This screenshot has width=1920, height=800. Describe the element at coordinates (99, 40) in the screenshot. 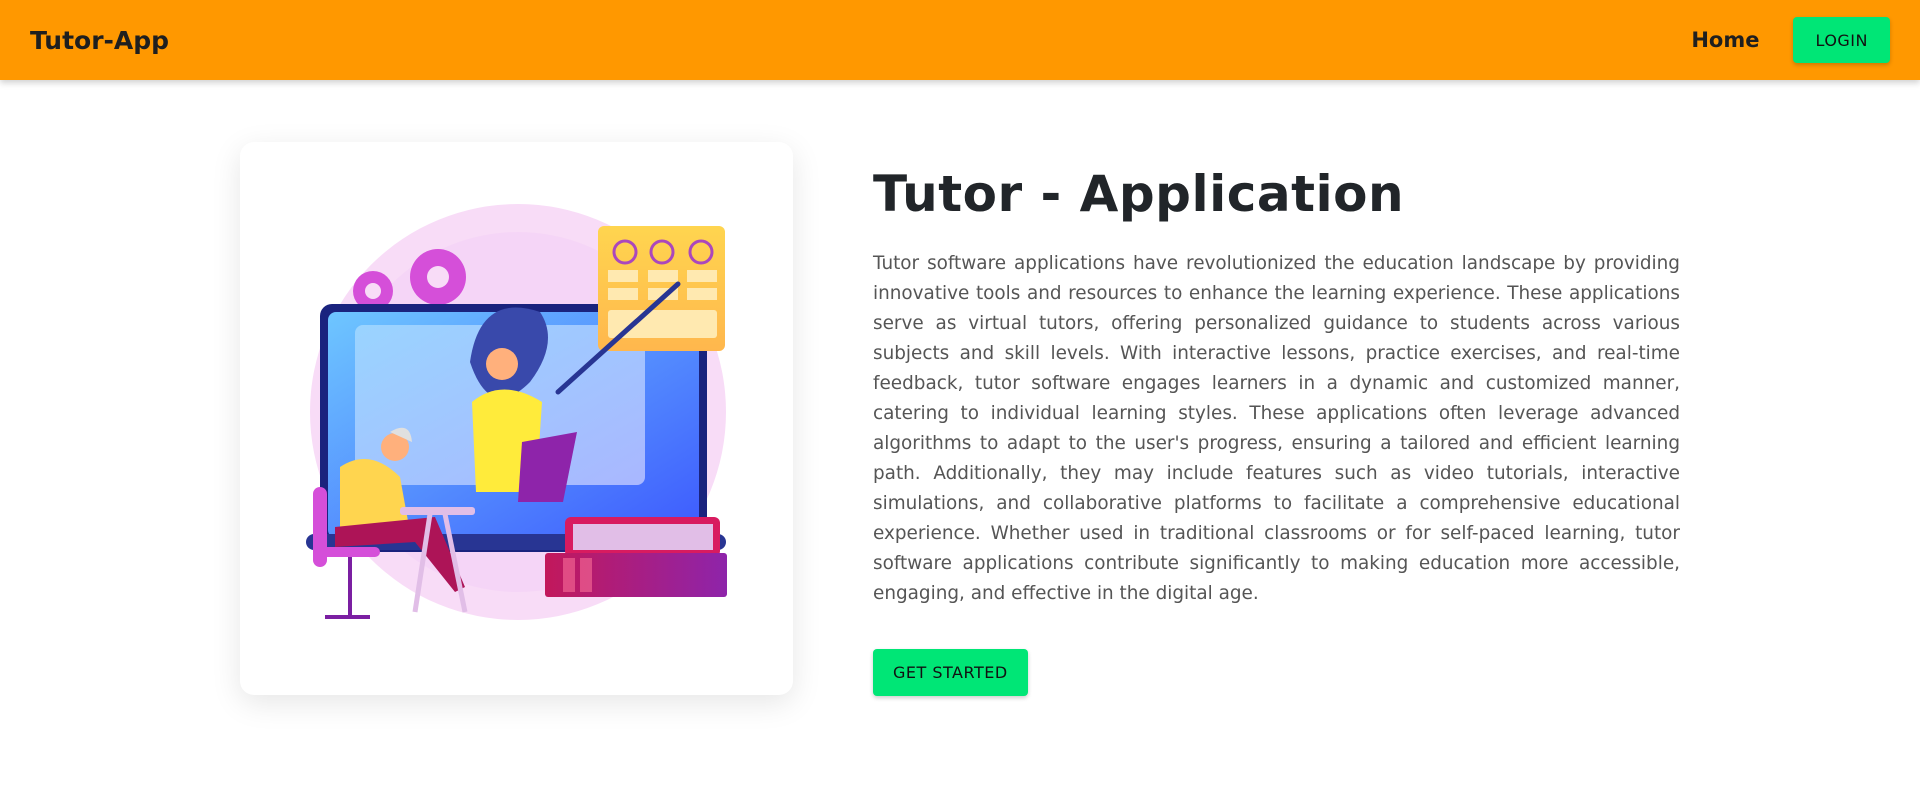

I see `brand-logo: Tutor-App` at that location.